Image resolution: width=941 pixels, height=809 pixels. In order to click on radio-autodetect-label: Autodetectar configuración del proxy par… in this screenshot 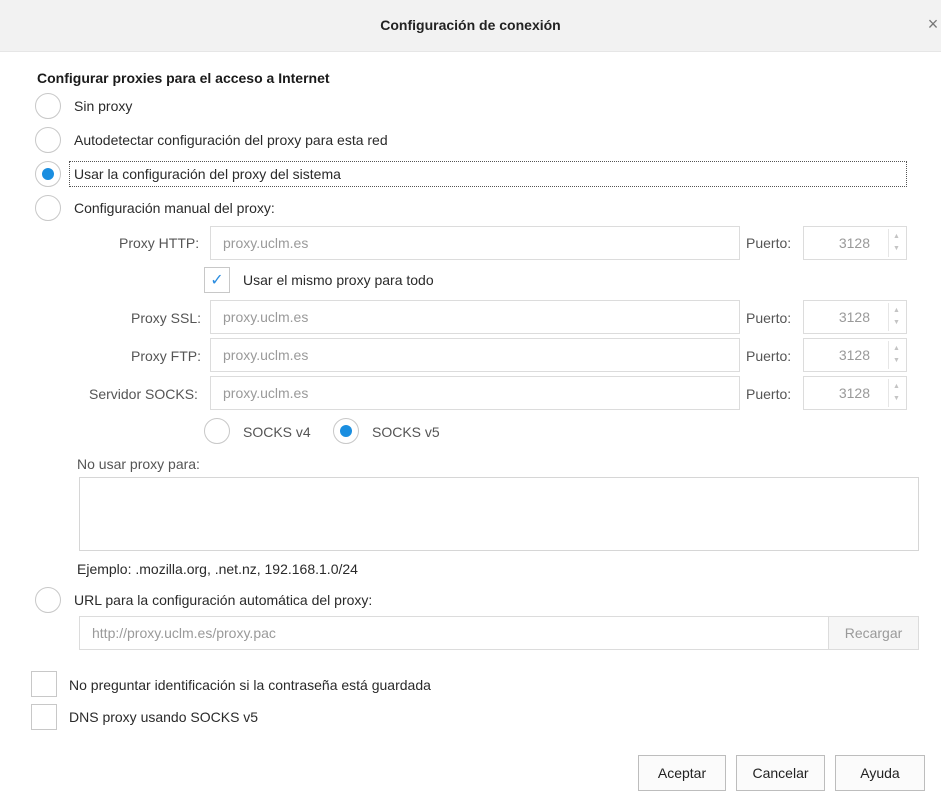, I will do `click(231, 140)`.